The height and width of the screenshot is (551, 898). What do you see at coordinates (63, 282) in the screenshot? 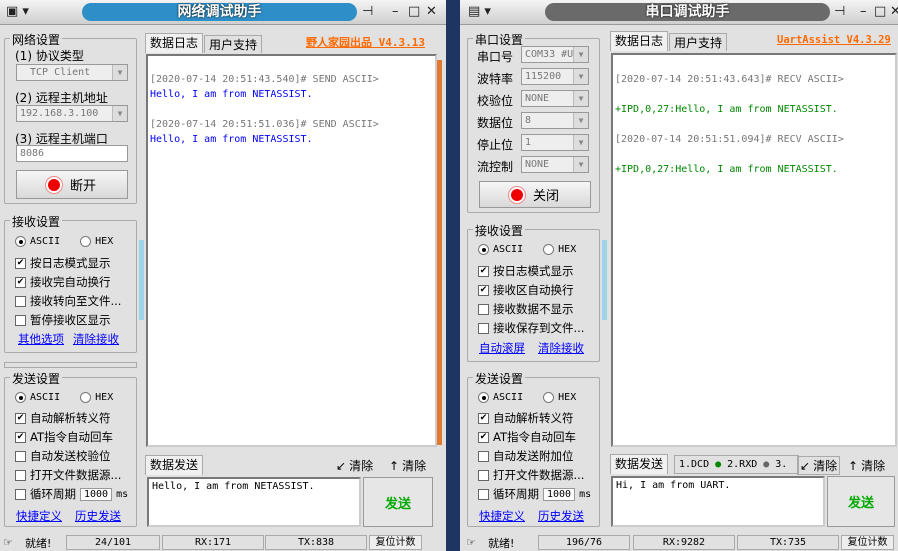
I see `recv-opt: ✔ 接收完自动换行` at bounding box center [63, 282].